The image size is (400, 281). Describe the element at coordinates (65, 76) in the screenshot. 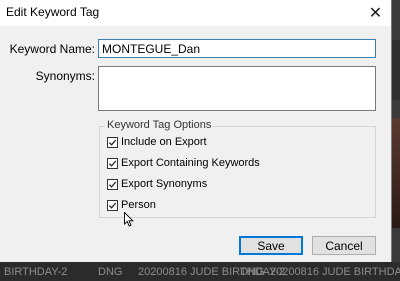

I see `synonyms-label: Synonyms:` at that location.